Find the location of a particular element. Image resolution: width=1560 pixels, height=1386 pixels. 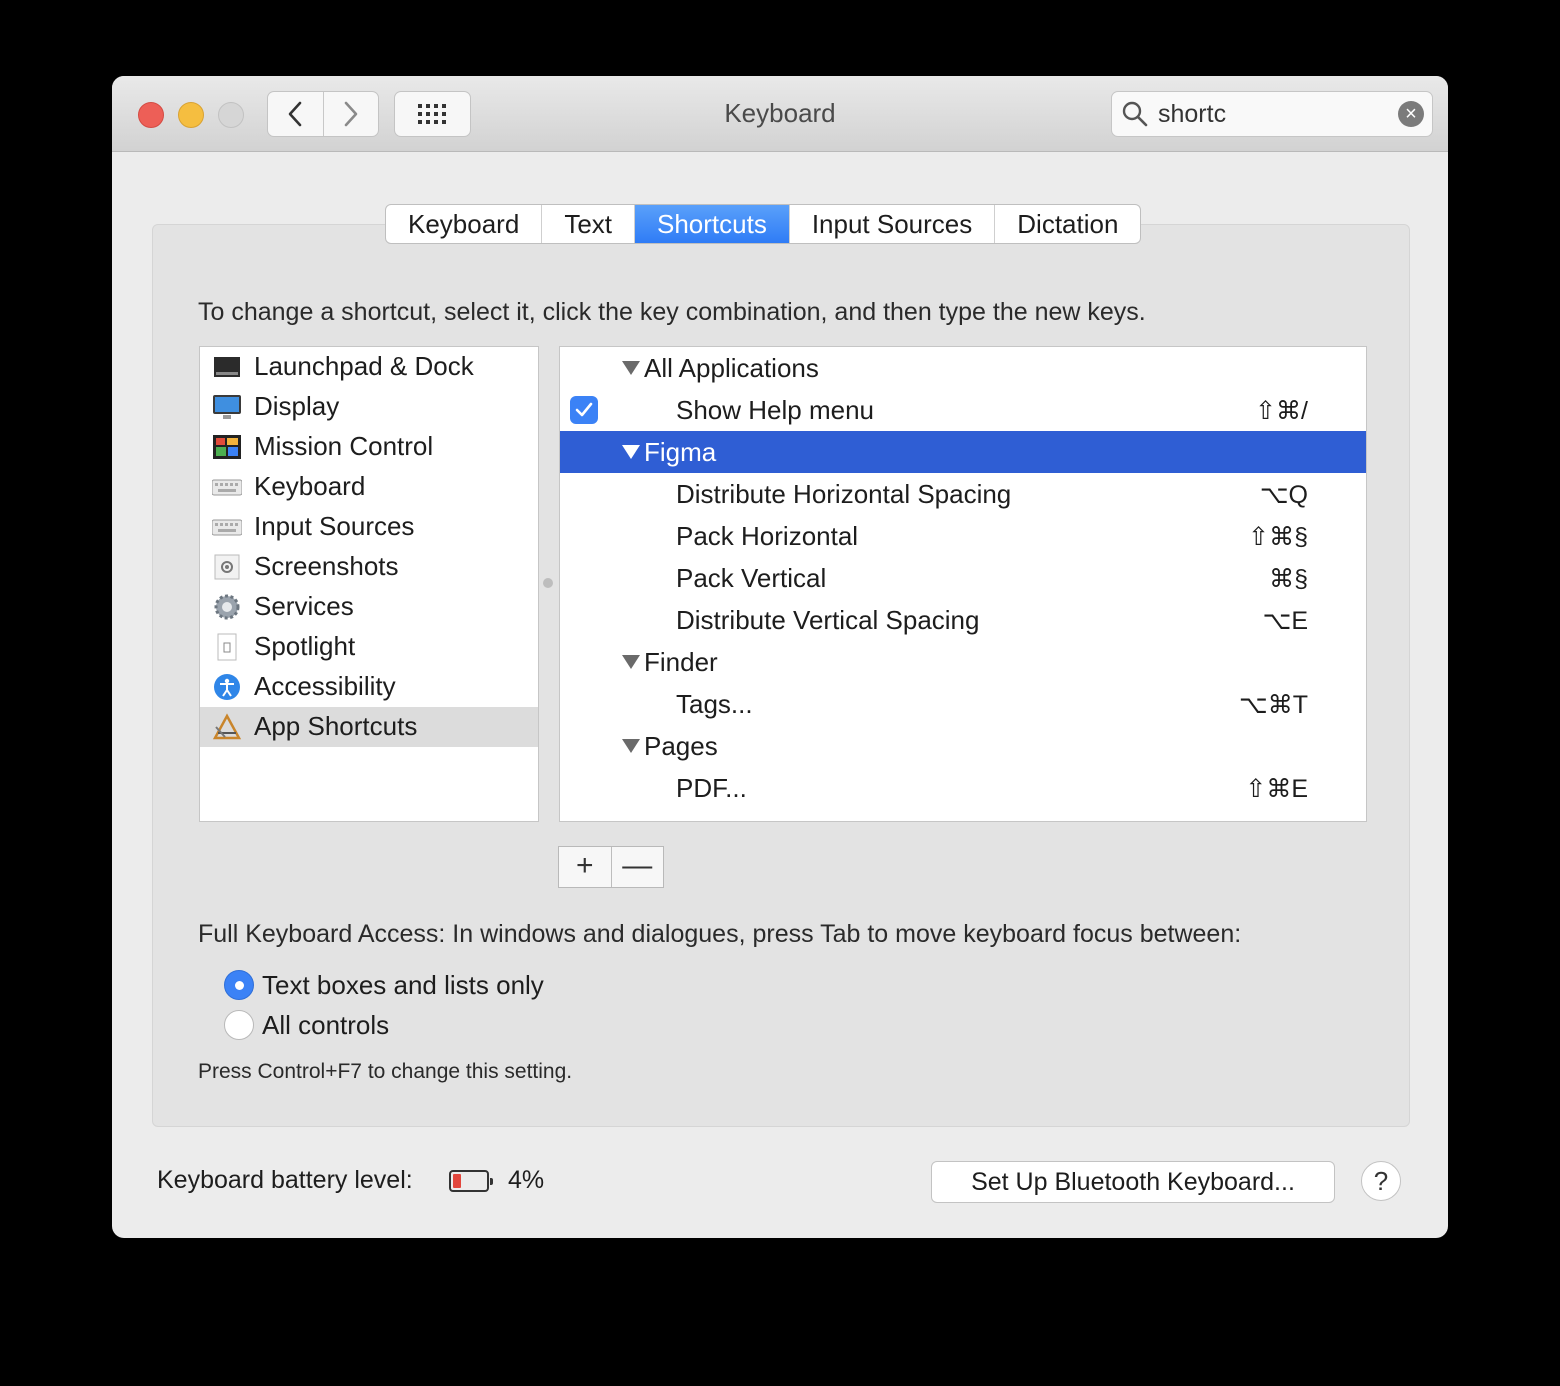

keyboard-icon is located at coordinates (227, 487).